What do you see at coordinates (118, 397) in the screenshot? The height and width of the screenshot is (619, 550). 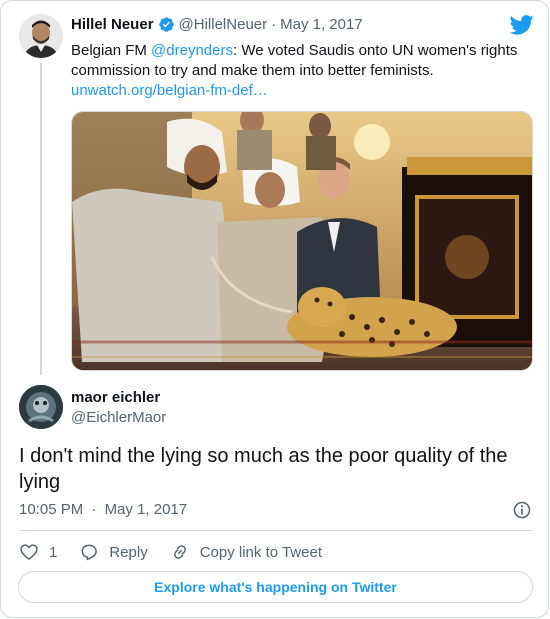 I see `reply-author-name: maor eichler` at bounding box center [118, 397].